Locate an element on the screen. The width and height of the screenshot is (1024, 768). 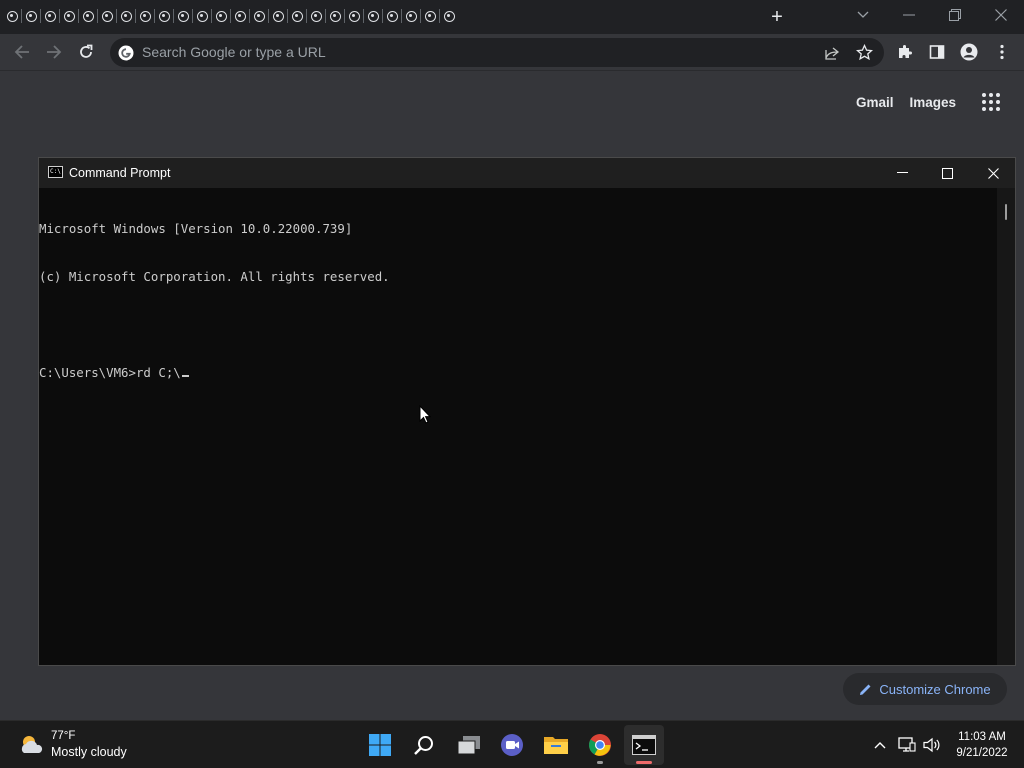
share-icon is located at coordinates (832, 53).